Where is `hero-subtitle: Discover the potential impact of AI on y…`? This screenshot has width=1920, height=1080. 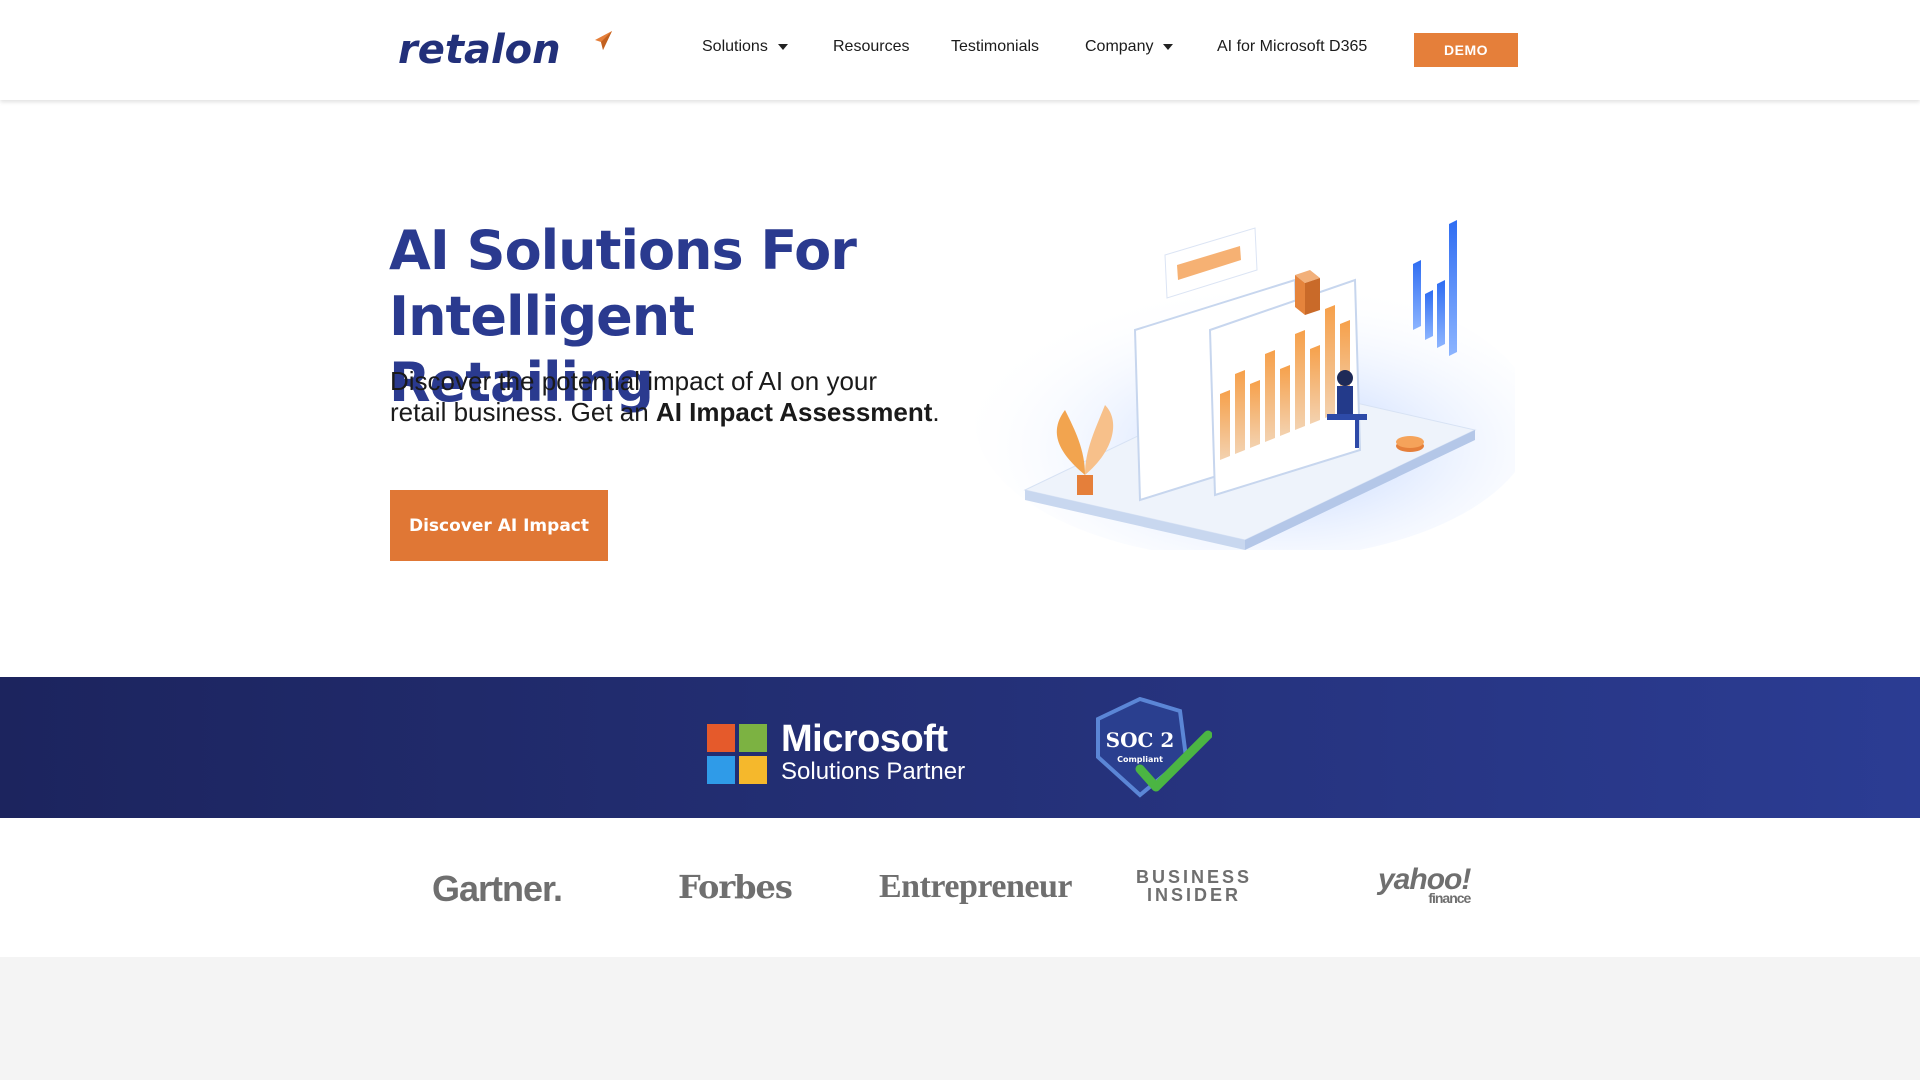
hero-subtitle: Discover the potential impact of AI on y… is located at coordinates (680, 397).